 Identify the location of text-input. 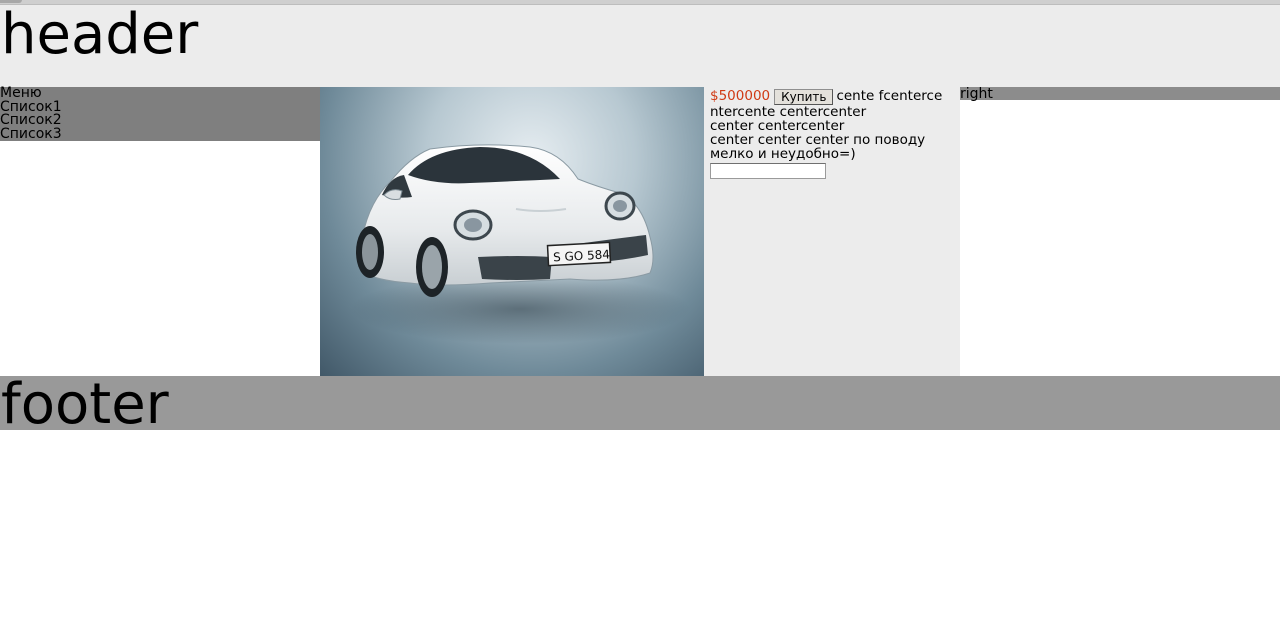
(768, 171).